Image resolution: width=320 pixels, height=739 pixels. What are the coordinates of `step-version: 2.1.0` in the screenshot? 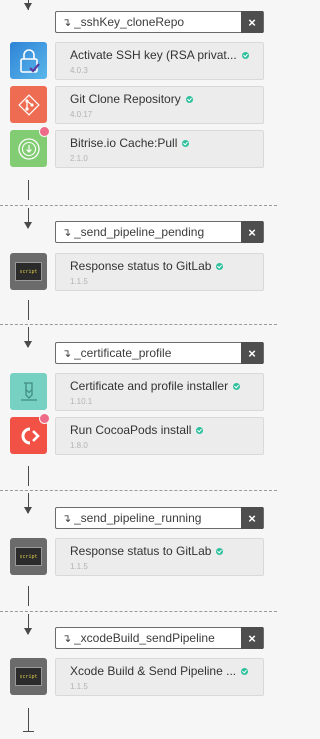 It's located at (79, 158).